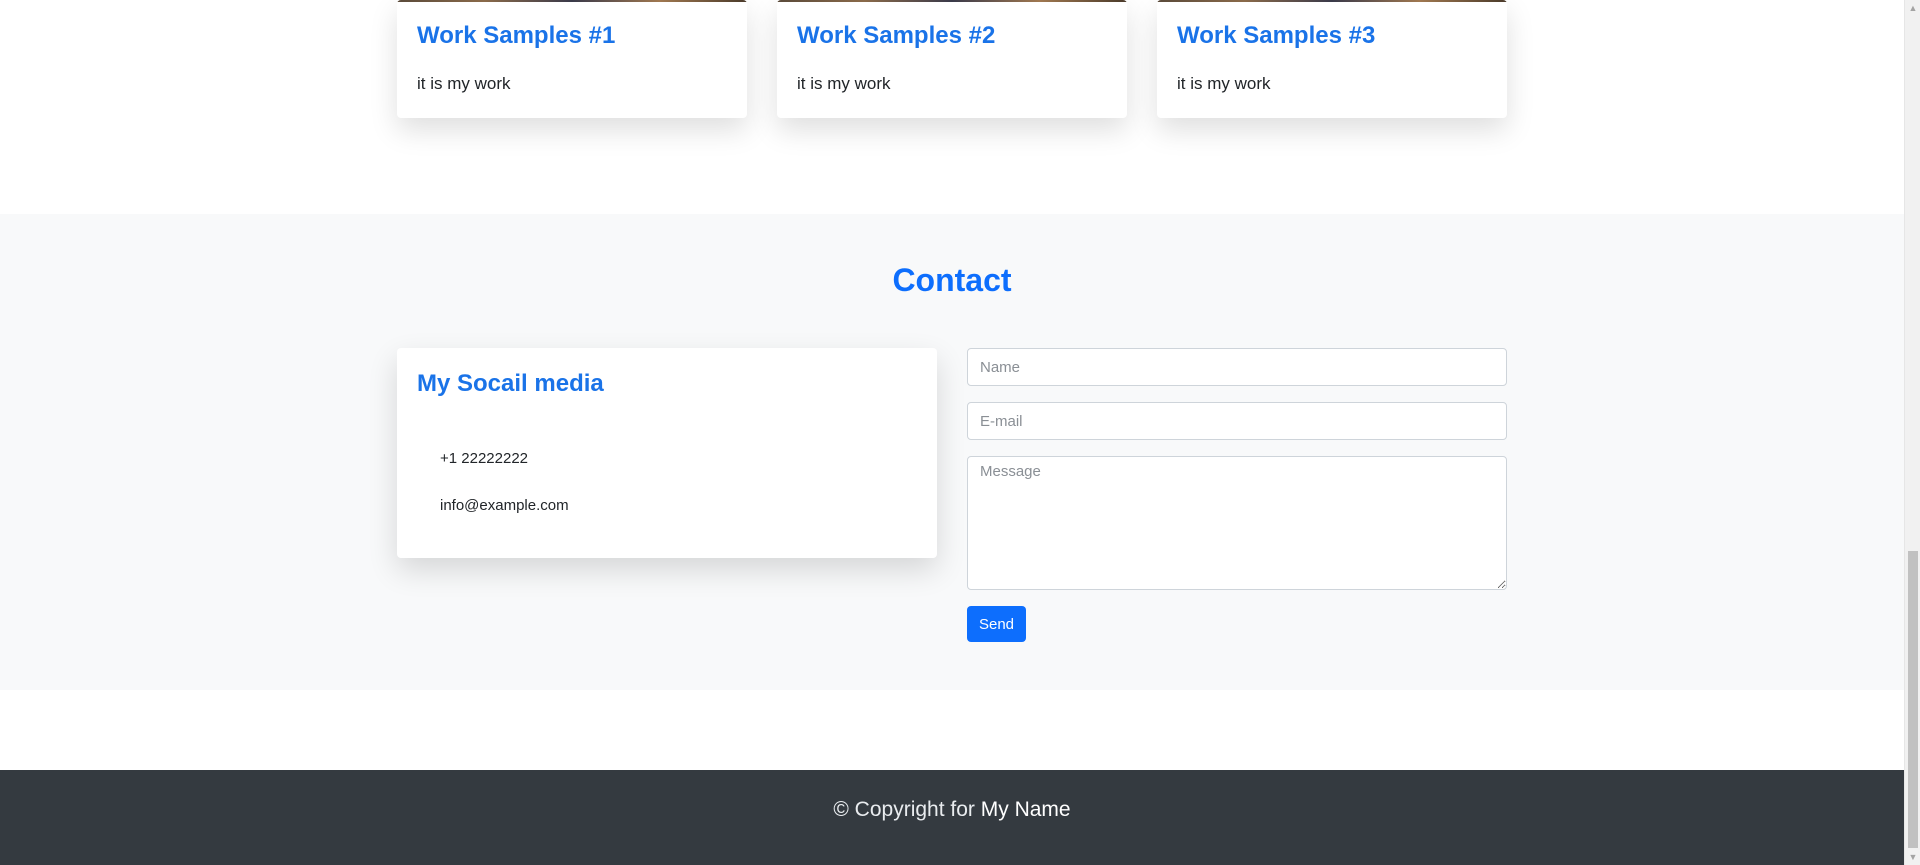 This screenshot has height=865, width=1920. What do you see at coordinates (1237, 523) in the screenshot?
I see `message-input` at bounding box center [1237, 523].